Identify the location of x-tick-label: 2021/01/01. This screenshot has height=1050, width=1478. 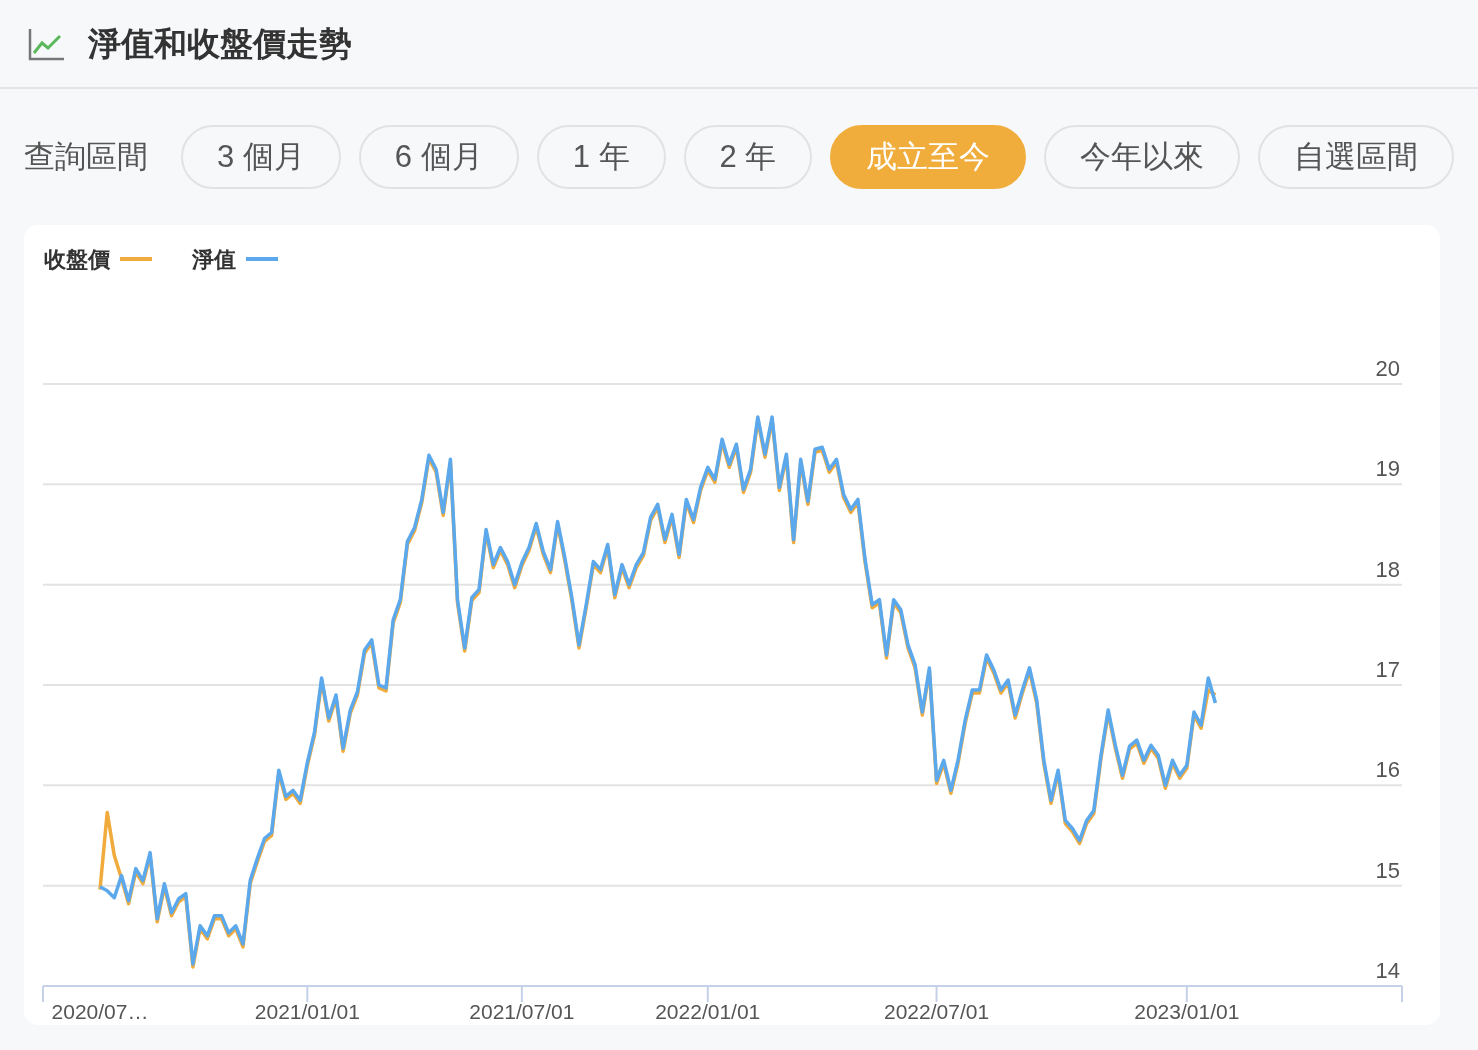
(307, 1011).